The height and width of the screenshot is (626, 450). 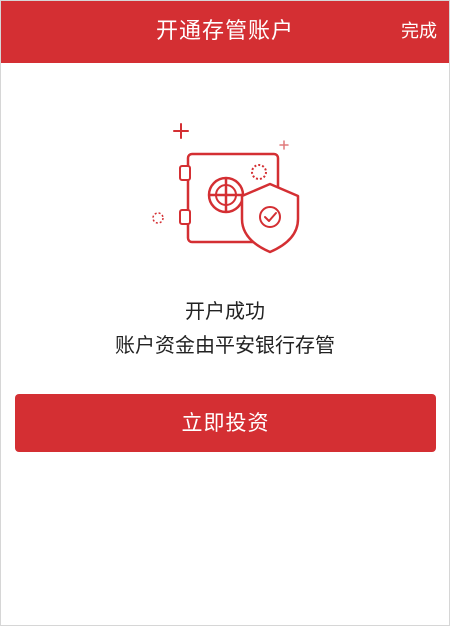 I want to click on safe-with-shield-check-icon, so click(x=231, y=186).